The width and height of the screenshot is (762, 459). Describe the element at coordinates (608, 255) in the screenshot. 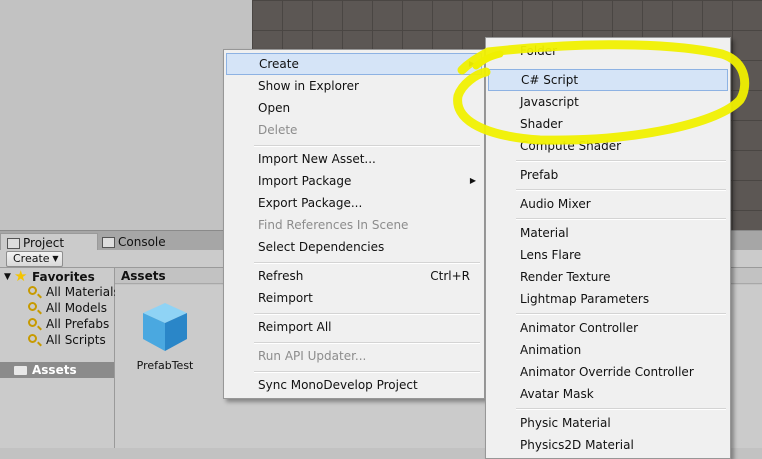

I see `submenu-item-lens-flare: Lens Flare` at that location.